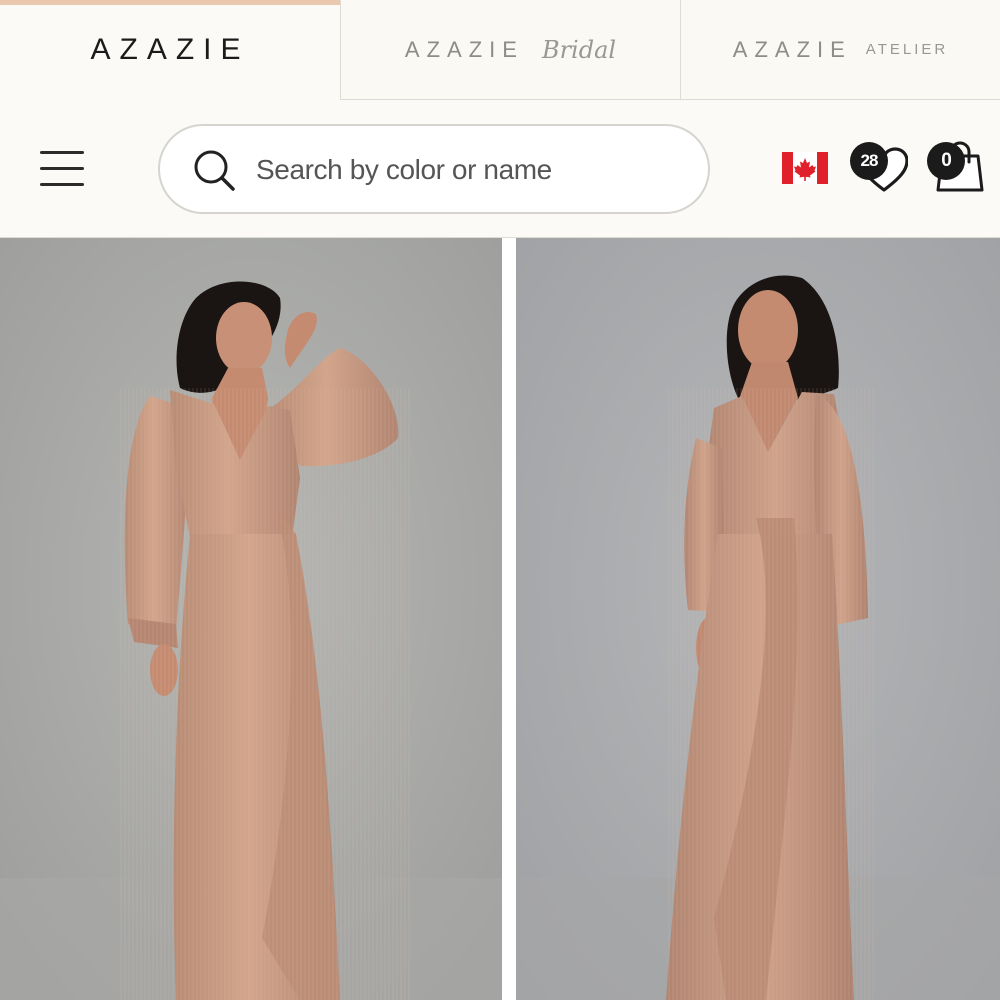  What do you see at coordinates (471, 170) in the screenshot?
I see `search-input` at bounding box center [471, 170].